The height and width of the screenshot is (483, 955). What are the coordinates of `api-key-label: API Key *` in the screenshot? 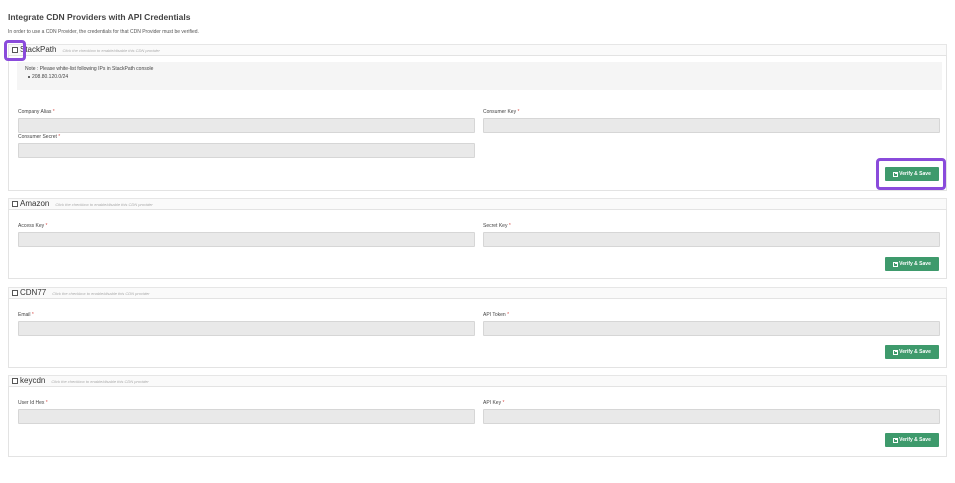 It's located at (494, 403).